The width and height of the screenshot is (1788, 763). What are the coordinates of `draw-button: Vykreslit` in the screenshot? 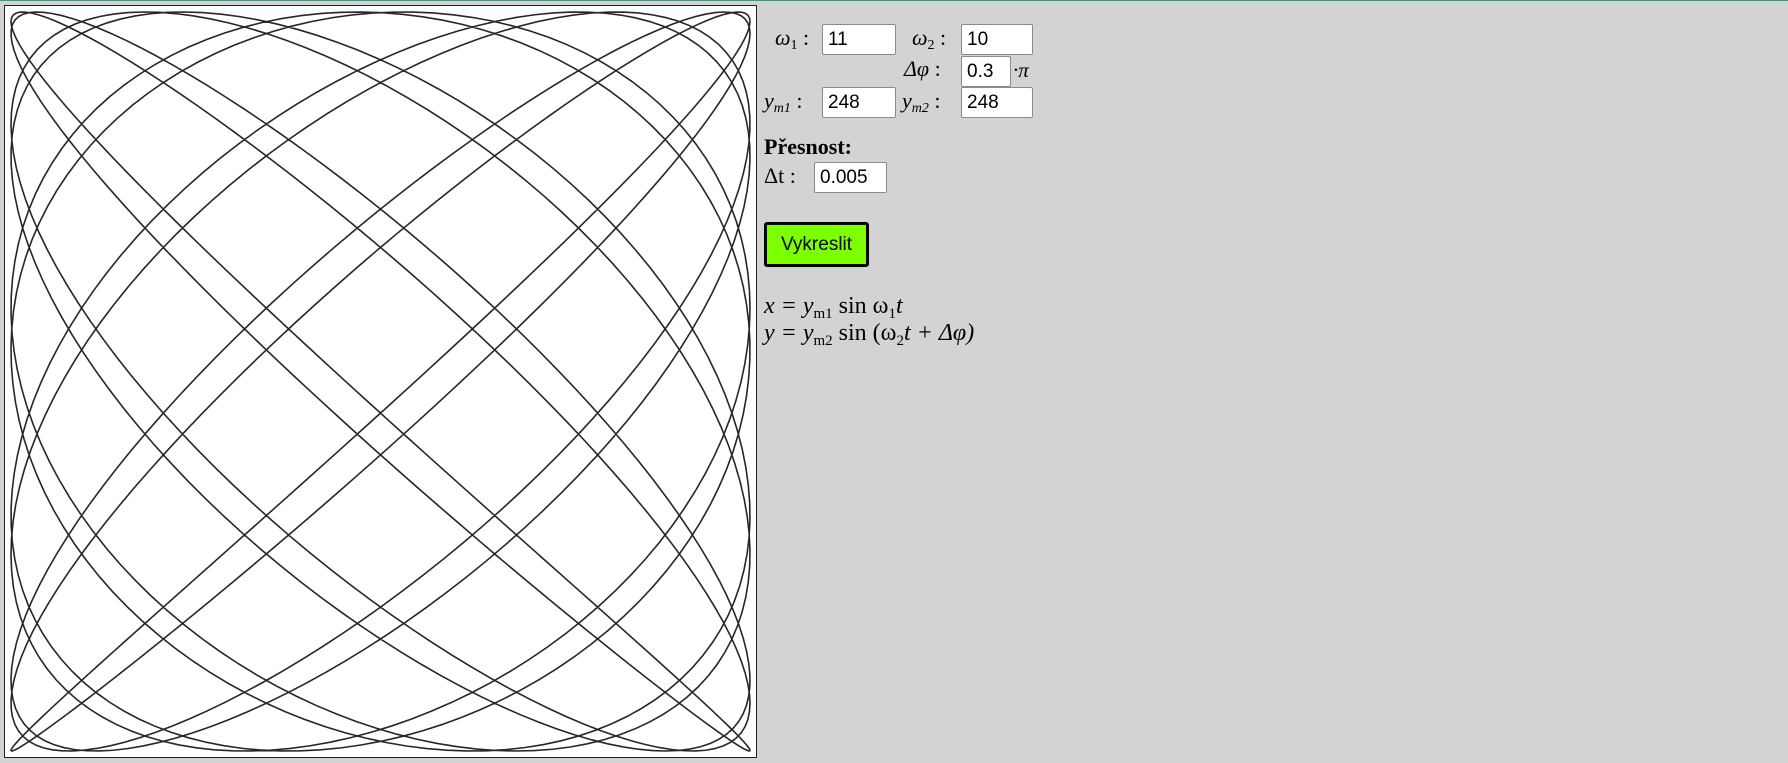 It's located at (816, 244).